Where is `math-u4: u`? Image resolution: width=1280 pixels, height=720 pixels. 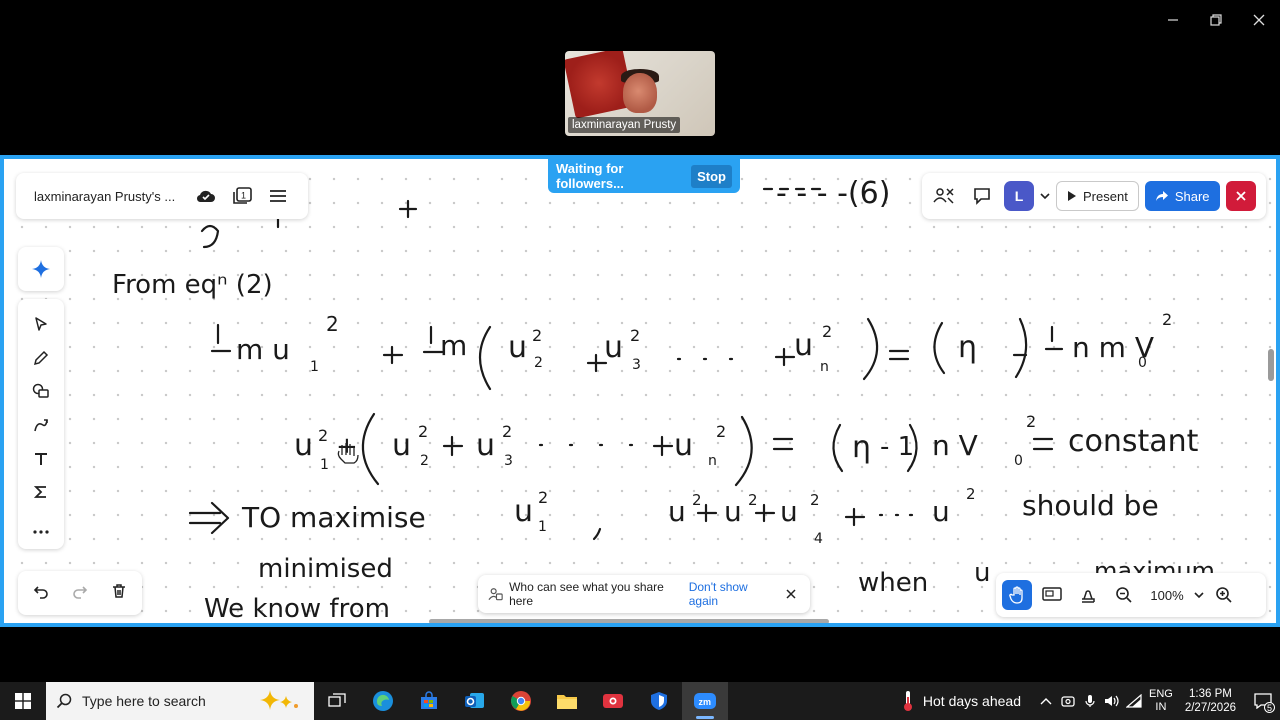 math-u4: u is located at coordinates (789, 511).